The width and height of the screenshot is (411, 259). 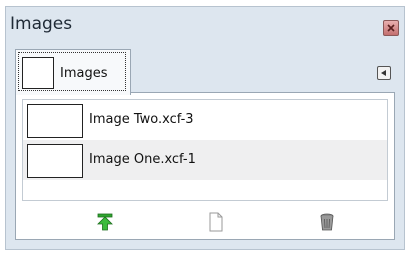 I want to click on tab-thumbnail, so click(x=38, y=73).